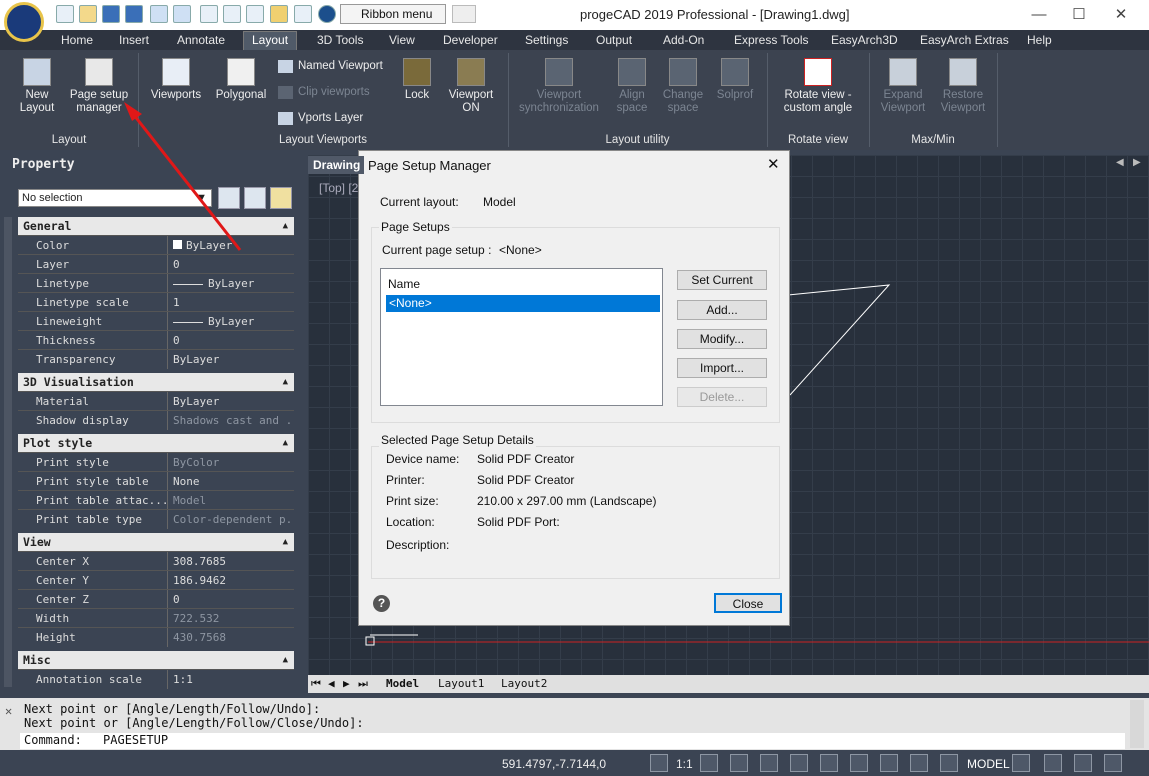 This screenshot has height=776, width=1149. What do you see at coordinates (1137, 724) in the screenshot?
I see `command-scrollbar` at bounding box center [1137, 724].